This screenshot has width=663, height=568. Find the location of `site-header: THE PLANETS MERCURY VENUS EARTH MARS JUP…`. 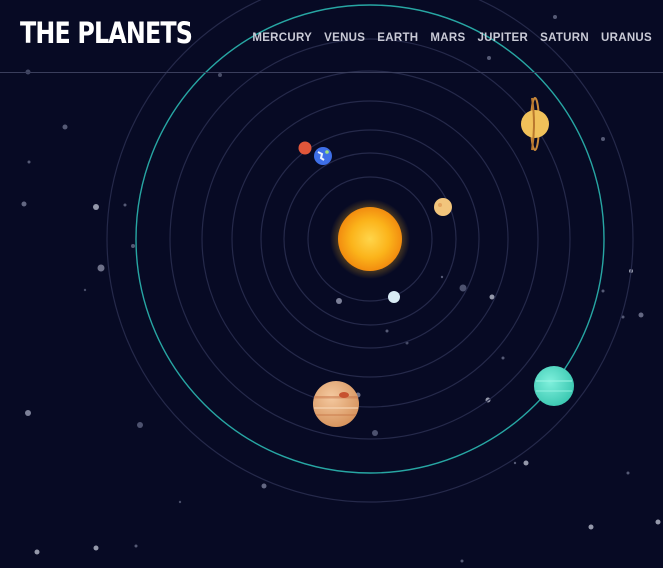

site-header: THE PLANETS MERCURY VENUS EARTH MARS JUP… is located at coordinates (331, 36).